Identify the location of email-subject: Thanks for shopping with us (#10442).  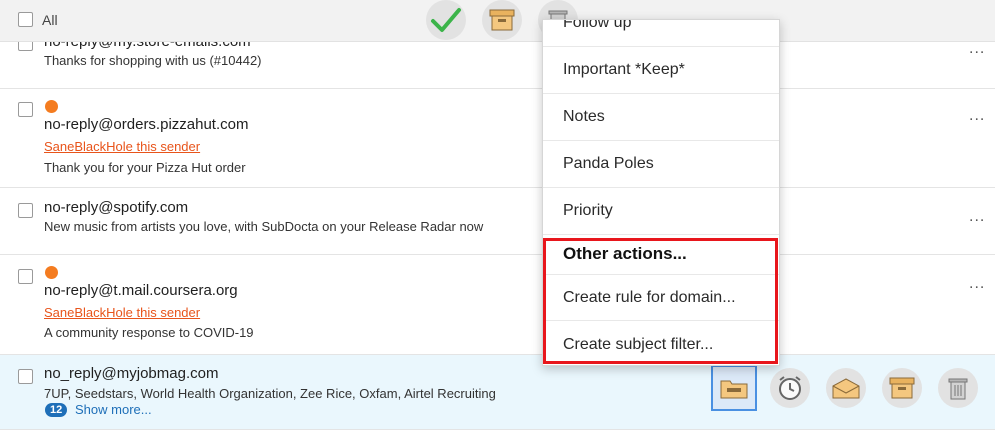
(153, 60).